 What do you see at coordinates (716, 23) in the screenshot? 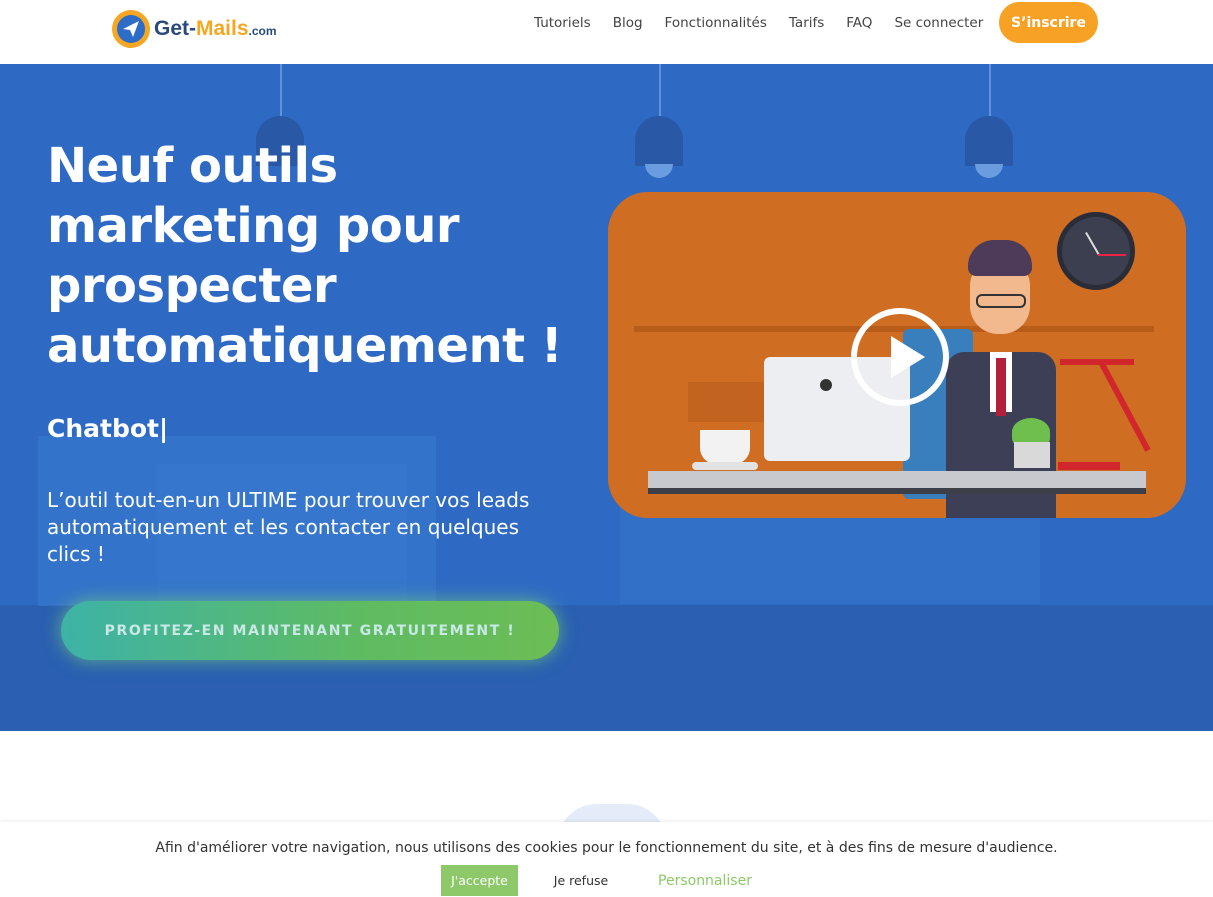
I see `nav-fonctionnalites: Fonctionnalités` at bounding box center [716, 23].